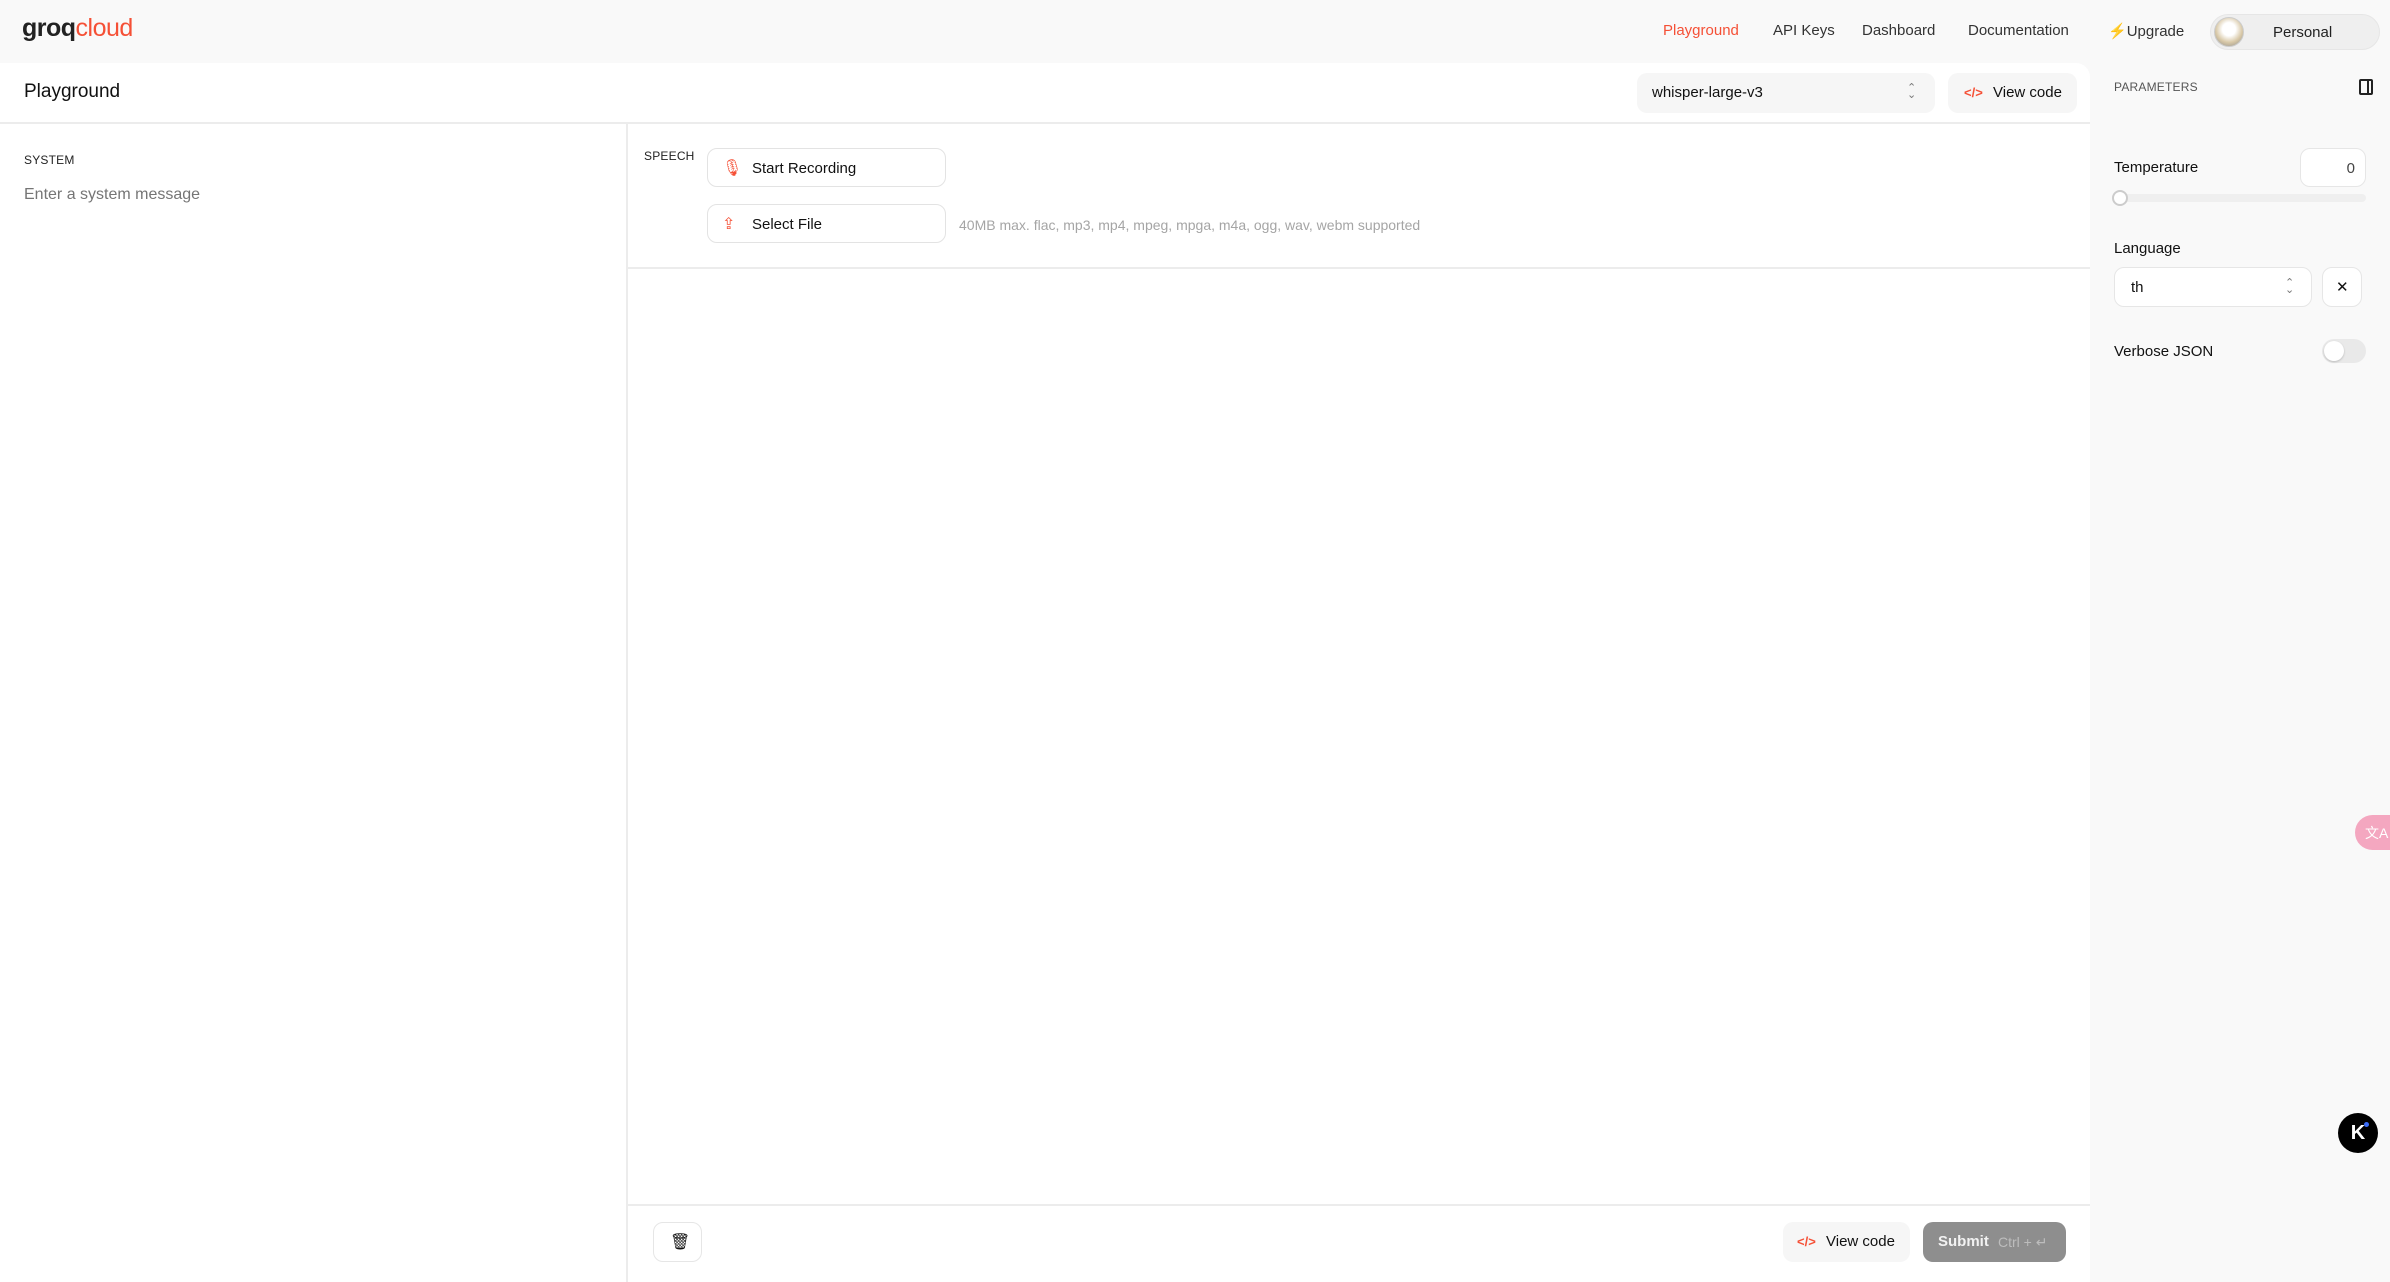 Image resolution: width=2390 pixels, height=1282 pixels. What do you see at coordinates (729, 224) in the screenshot?
I see `upload-icon: ⇪` at bounding box center [729, 224].